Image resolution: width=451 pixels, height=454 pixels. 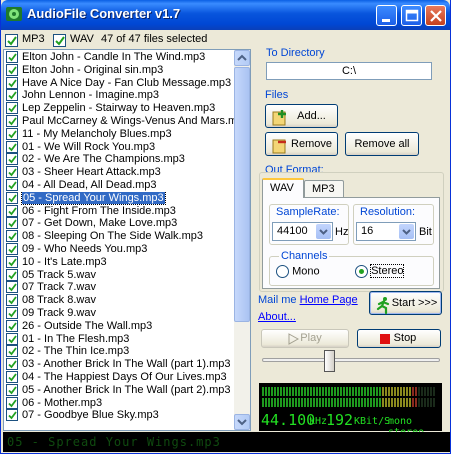 I want to click on file-list-item: 08 - Sleeping On The Side Walk.mp3, so click(x=120, y=236).